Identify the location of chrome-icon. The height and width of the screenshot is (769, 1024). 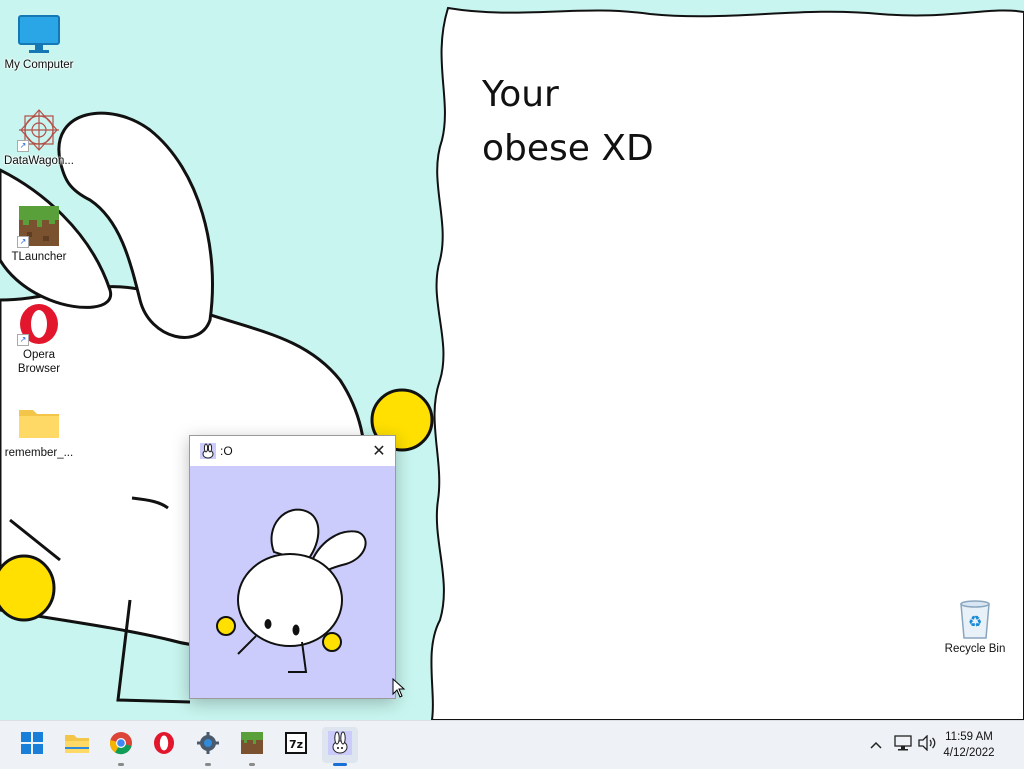
(121, 745).